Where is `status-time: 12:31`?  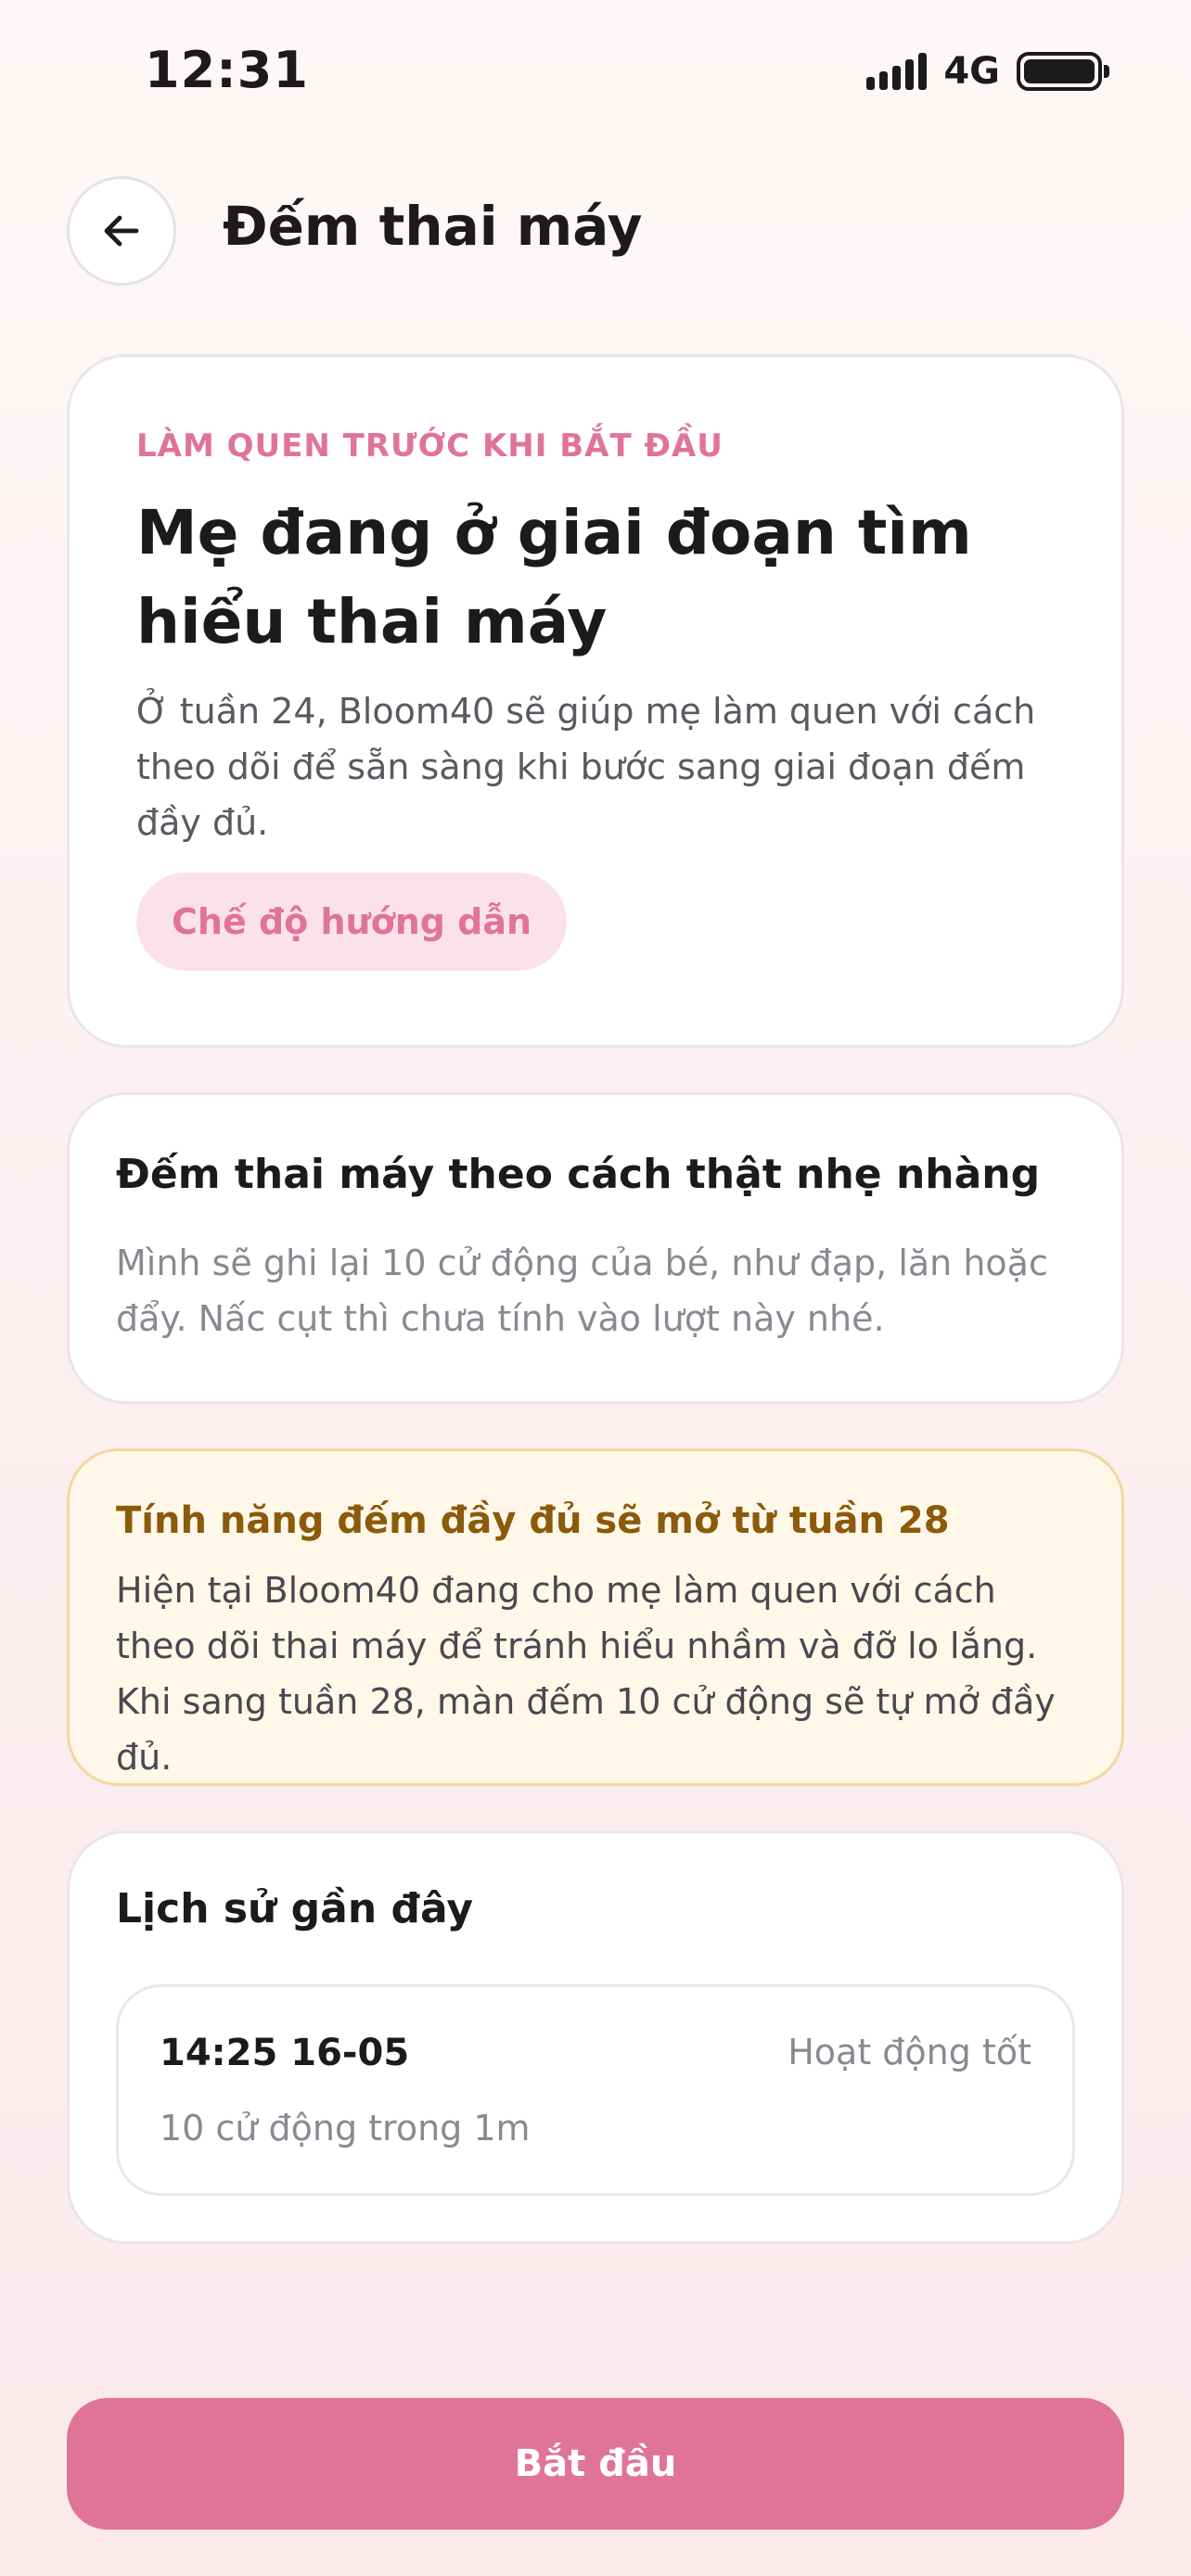
status-time: 12:31 is located at coordinates (227, 70).